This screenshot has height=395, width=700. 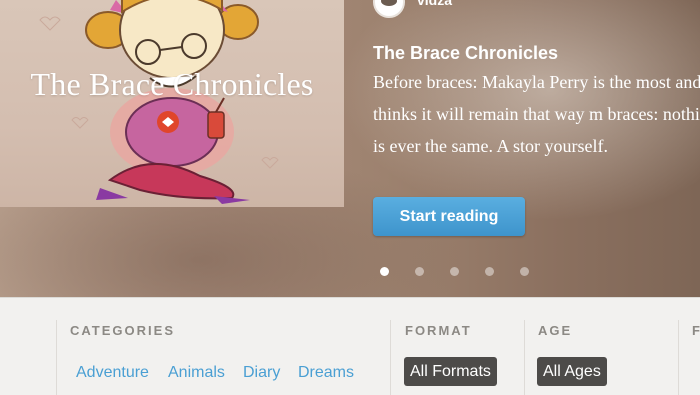 I want to click on format-heading: FORMAT, so click(x=438, y=330).